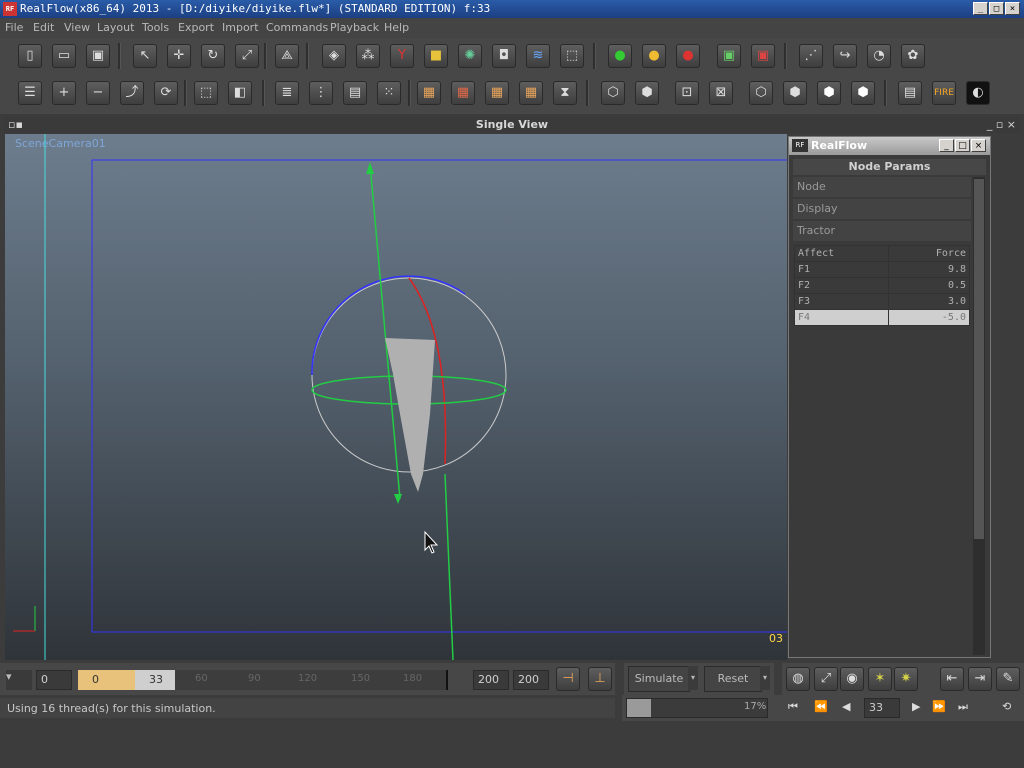  Describe the element at coordinates (733, 679) in the screenshot. I see `reset-button: Reset` at that location.